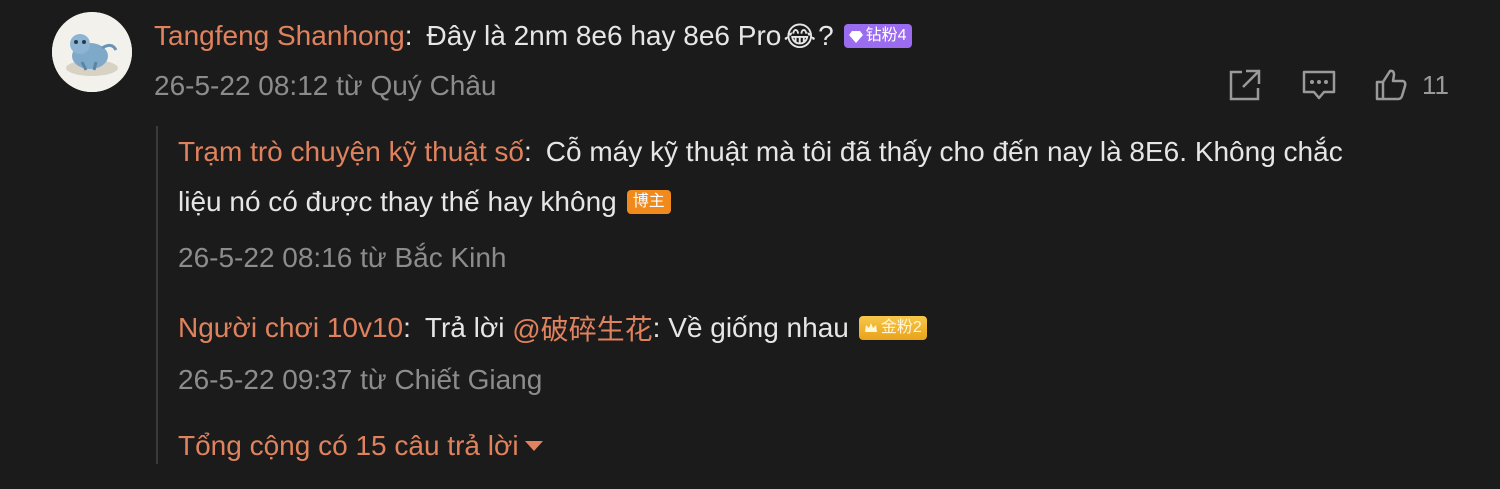 This screenshot has width=1500, height=489. I want to click on reply-2-text: Về giống nhau, so click(754, 327).